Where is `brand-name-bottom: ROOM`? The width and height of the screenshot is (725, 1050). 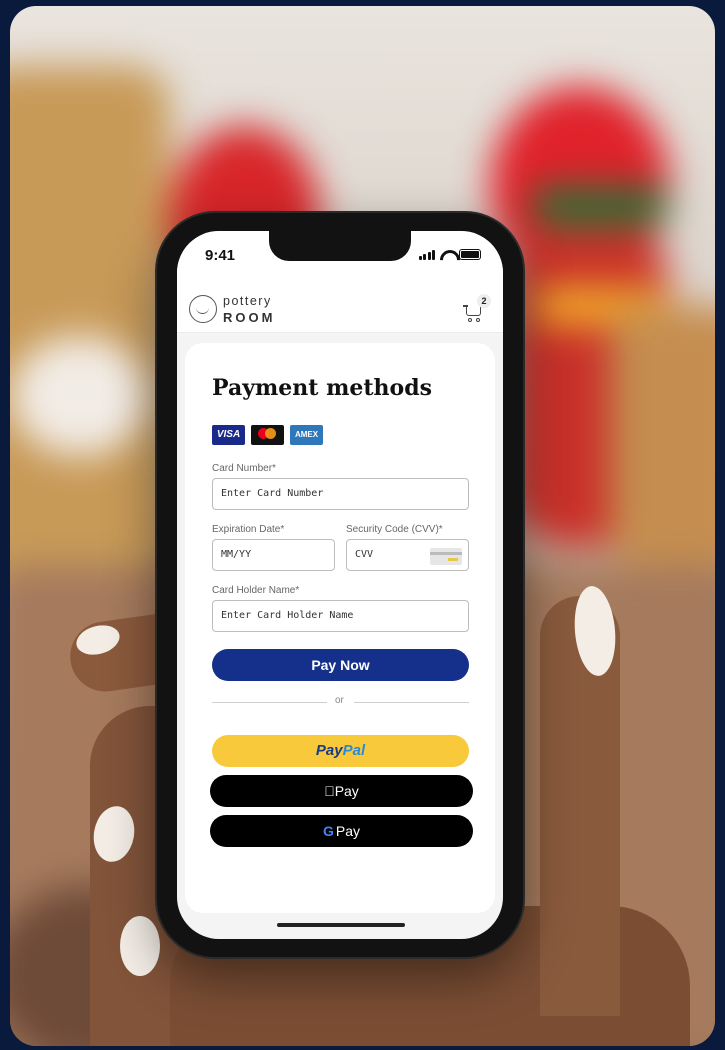 brand-name-bottom: ROOM is located at coordinates (249, 317).